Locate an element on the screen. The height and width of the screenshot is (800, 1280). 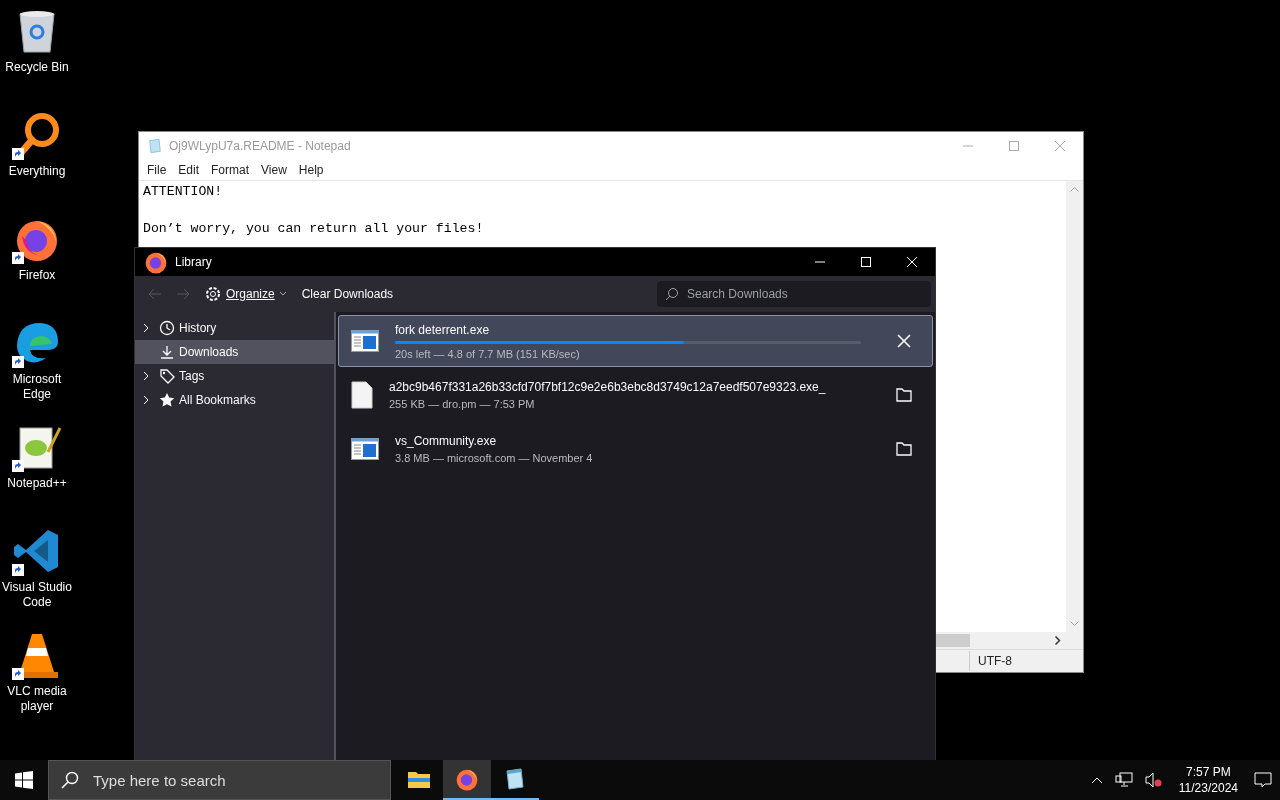
search-input: Type here to search is located at coordinates (240, 780).